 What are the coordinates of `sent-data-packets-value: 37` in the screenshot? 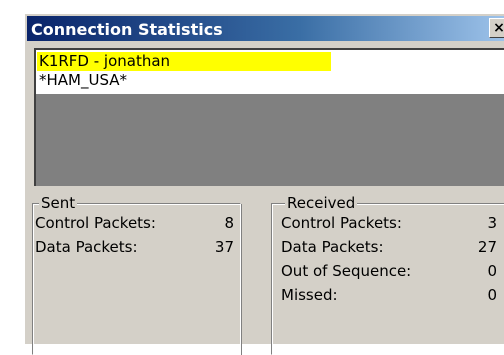 It's located at (224, 247).